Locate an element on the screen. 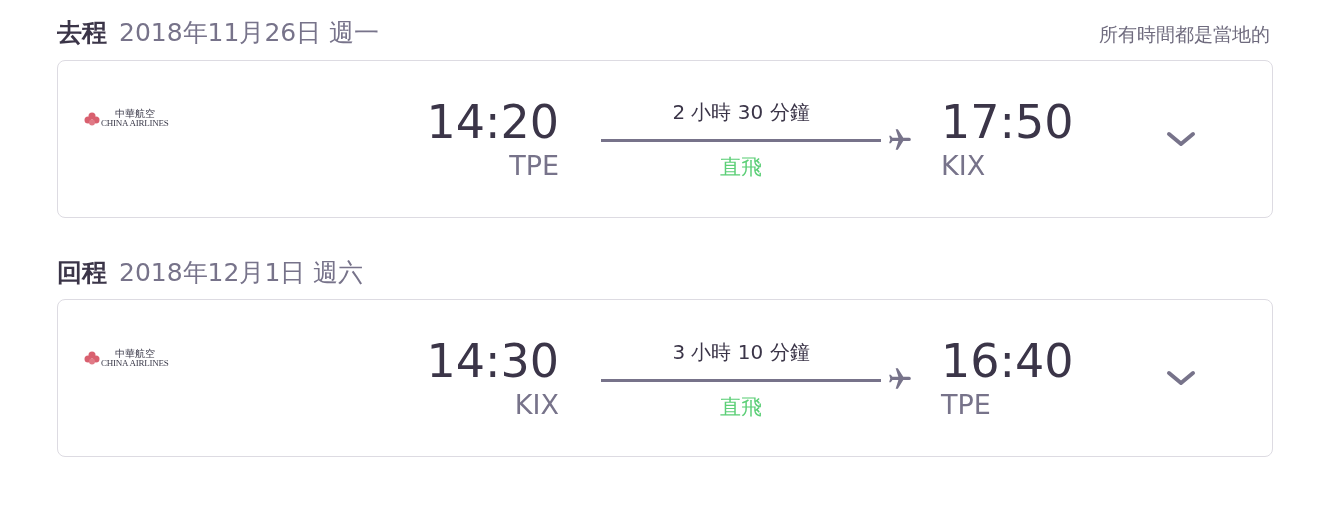  departure-airport: KIX is located at coordinates (536, 405).